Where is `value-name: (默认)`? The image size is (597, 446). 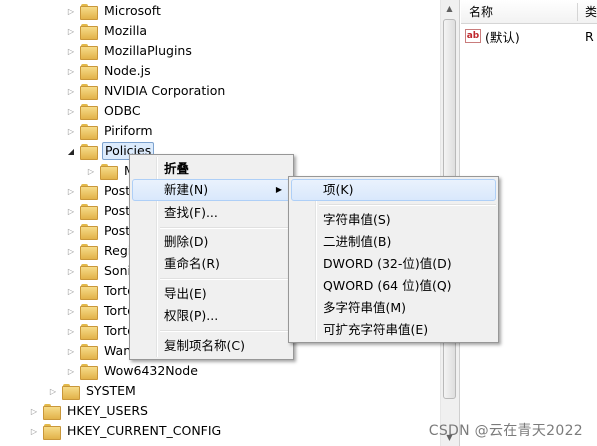
value-name: (默认) is located at coordinates (502, 37).